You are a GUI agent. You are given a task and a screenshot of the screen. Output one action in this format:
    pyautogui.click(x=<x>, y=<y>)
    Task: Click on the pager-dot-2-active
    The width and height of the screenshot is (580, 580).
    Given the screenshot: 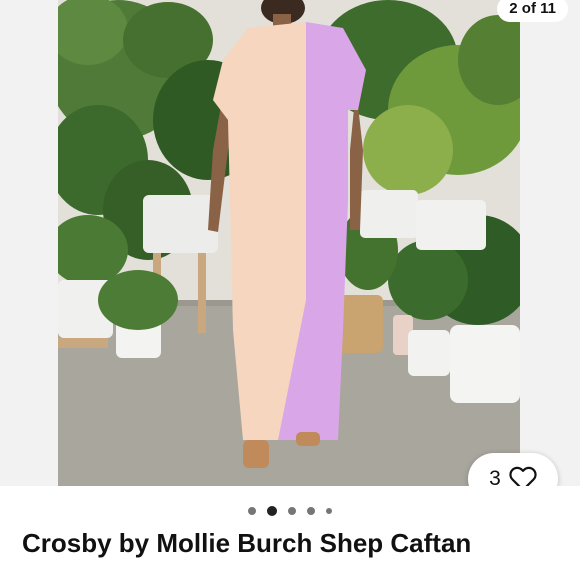 What is the action you would take?
    pyautogui.click(x=272, y=511)
    